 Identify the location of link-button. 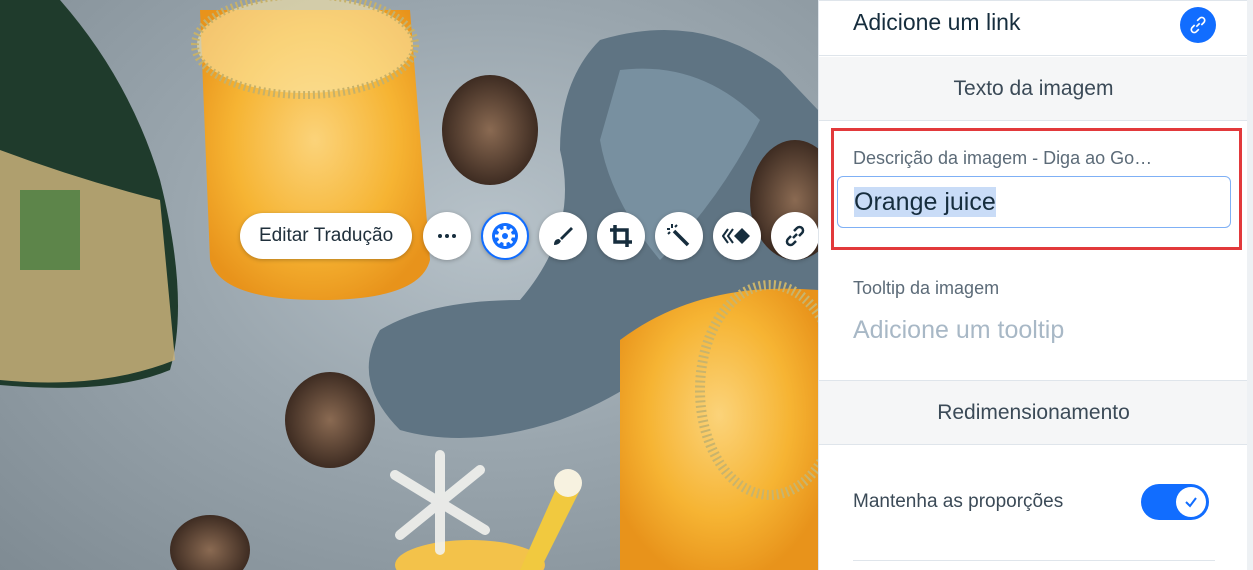
(795, 236).